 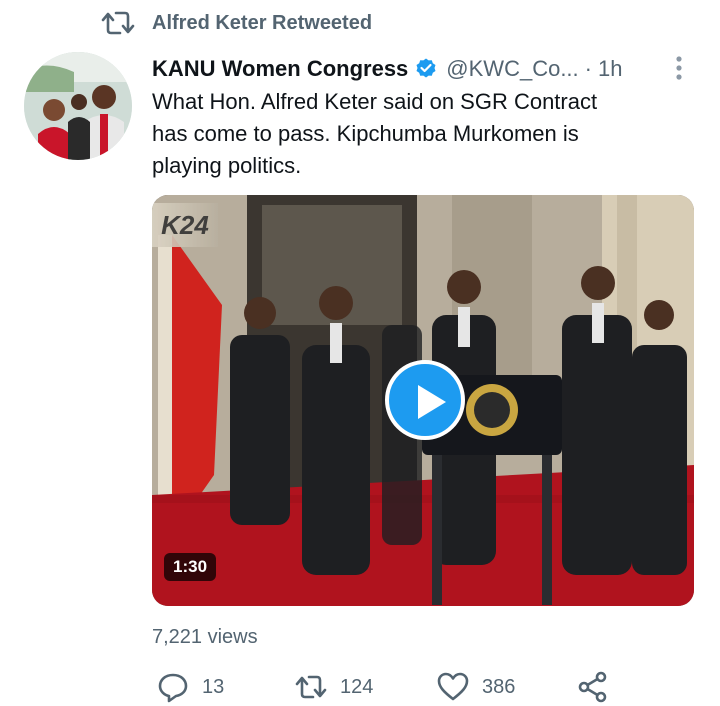 I want to click on video-duration: 1:30, so click(x=190, y=567).